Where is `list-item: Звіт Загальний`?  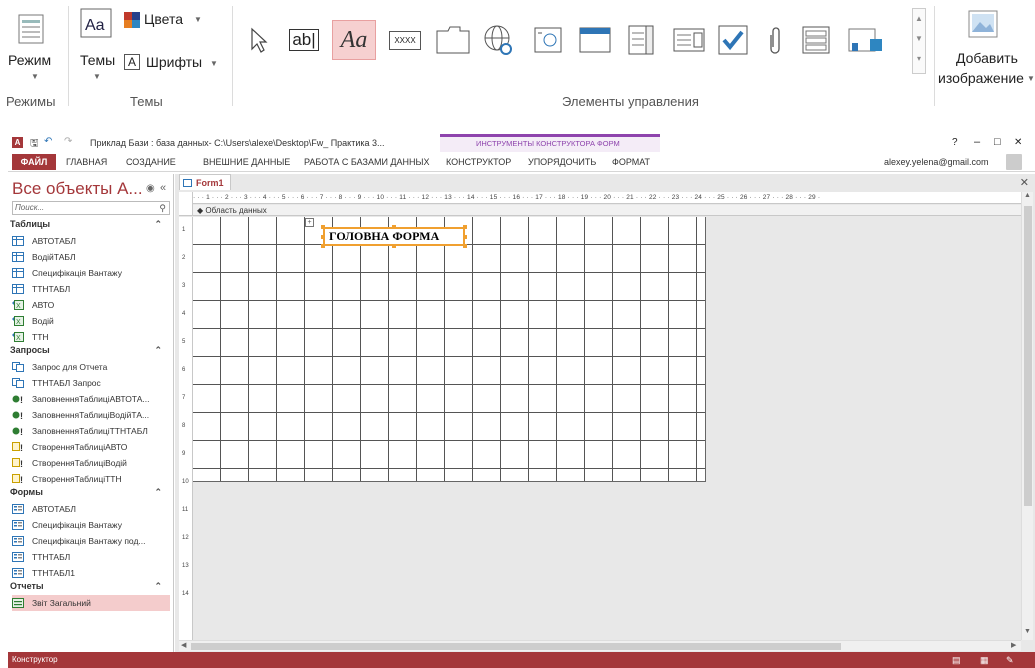
list-item: Звіт Загальний is located at coordinates (91, 603).